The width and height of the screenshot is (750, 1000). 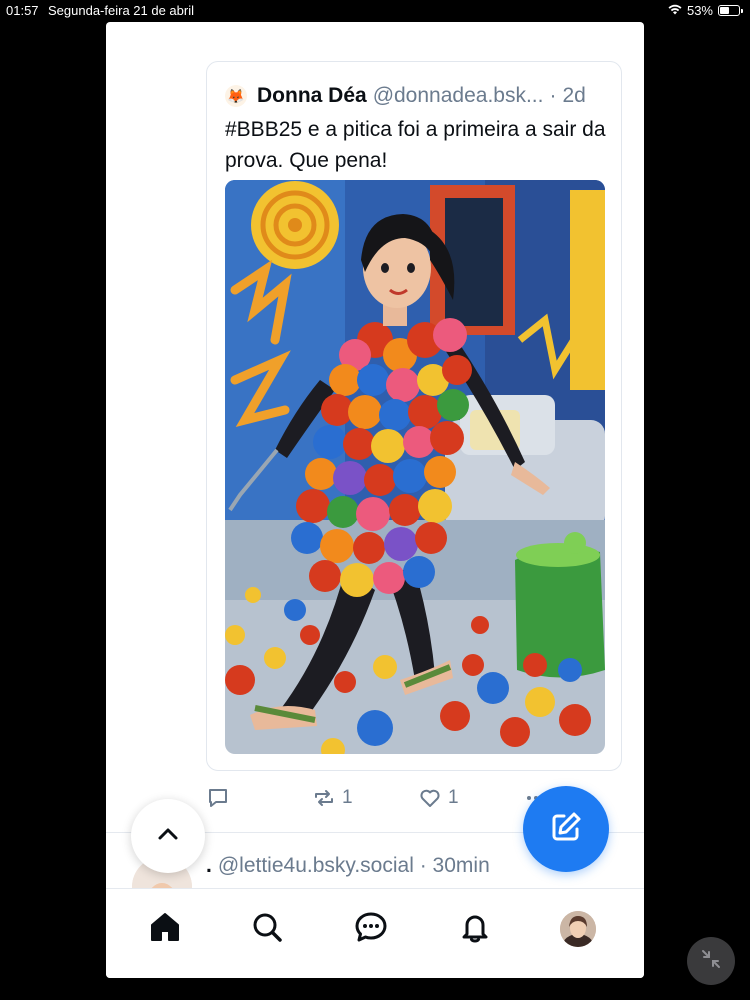 I want to click on repost-button: 1, so click(x=332, y=798).